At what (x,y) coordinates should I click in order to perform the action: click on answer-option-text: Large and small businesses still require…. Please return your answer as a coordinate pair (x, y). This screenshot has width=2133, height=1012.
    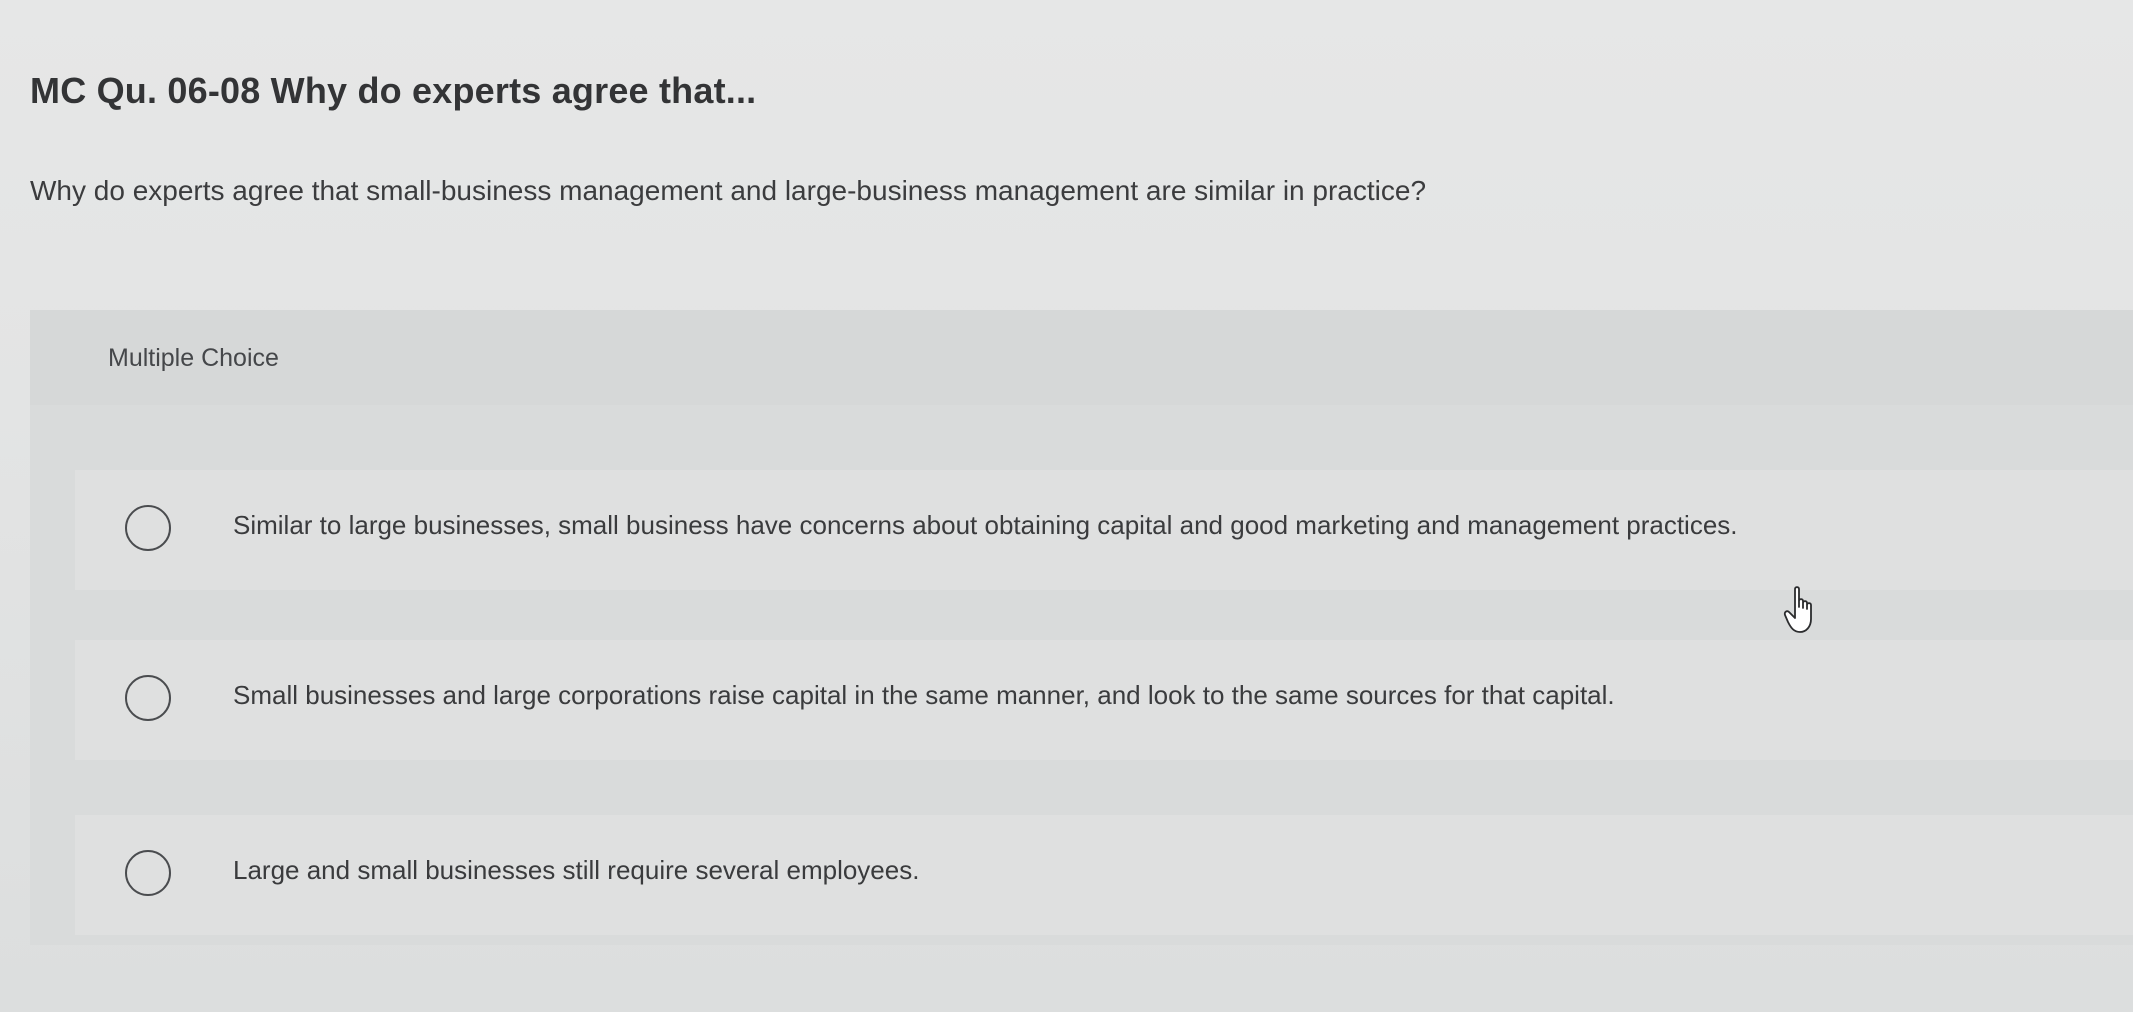
    Looking at the image, I should click on (576, 870).